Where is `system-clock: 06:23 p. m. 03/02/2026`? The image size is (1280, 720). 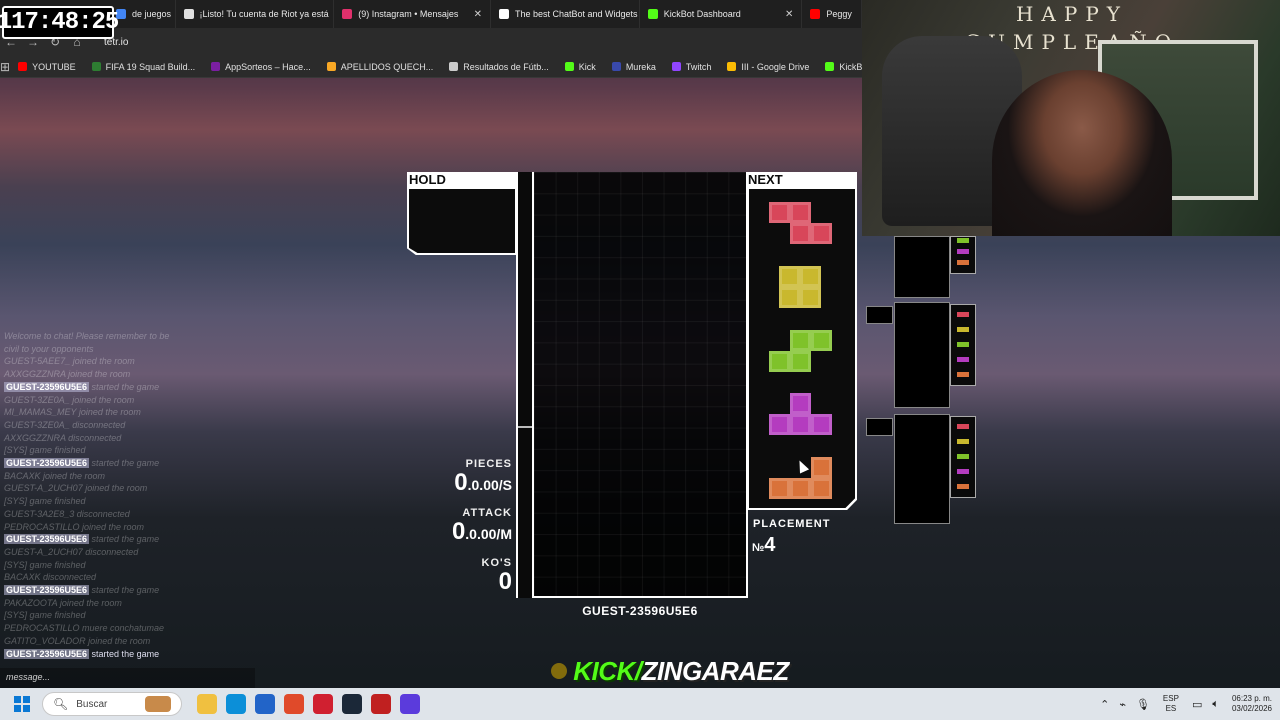
system-clock: 06:23 p. m. 03/02/2026 is located at coordinates (1252, 704).